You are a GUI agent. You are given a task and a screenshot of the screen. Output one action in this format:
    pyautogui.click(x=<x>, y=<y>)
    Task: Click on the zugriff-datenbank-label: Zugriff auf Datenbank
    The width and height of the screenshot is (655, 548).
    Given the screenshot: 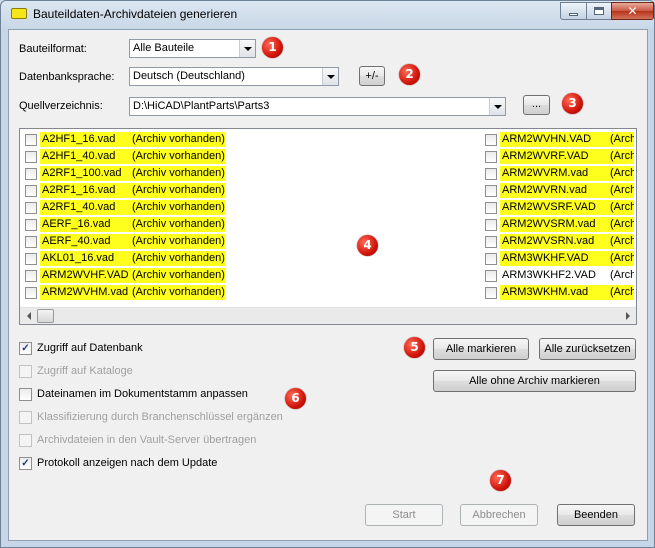 What is the action you would take?
    pyautogui.click(x=90, y=348)
    